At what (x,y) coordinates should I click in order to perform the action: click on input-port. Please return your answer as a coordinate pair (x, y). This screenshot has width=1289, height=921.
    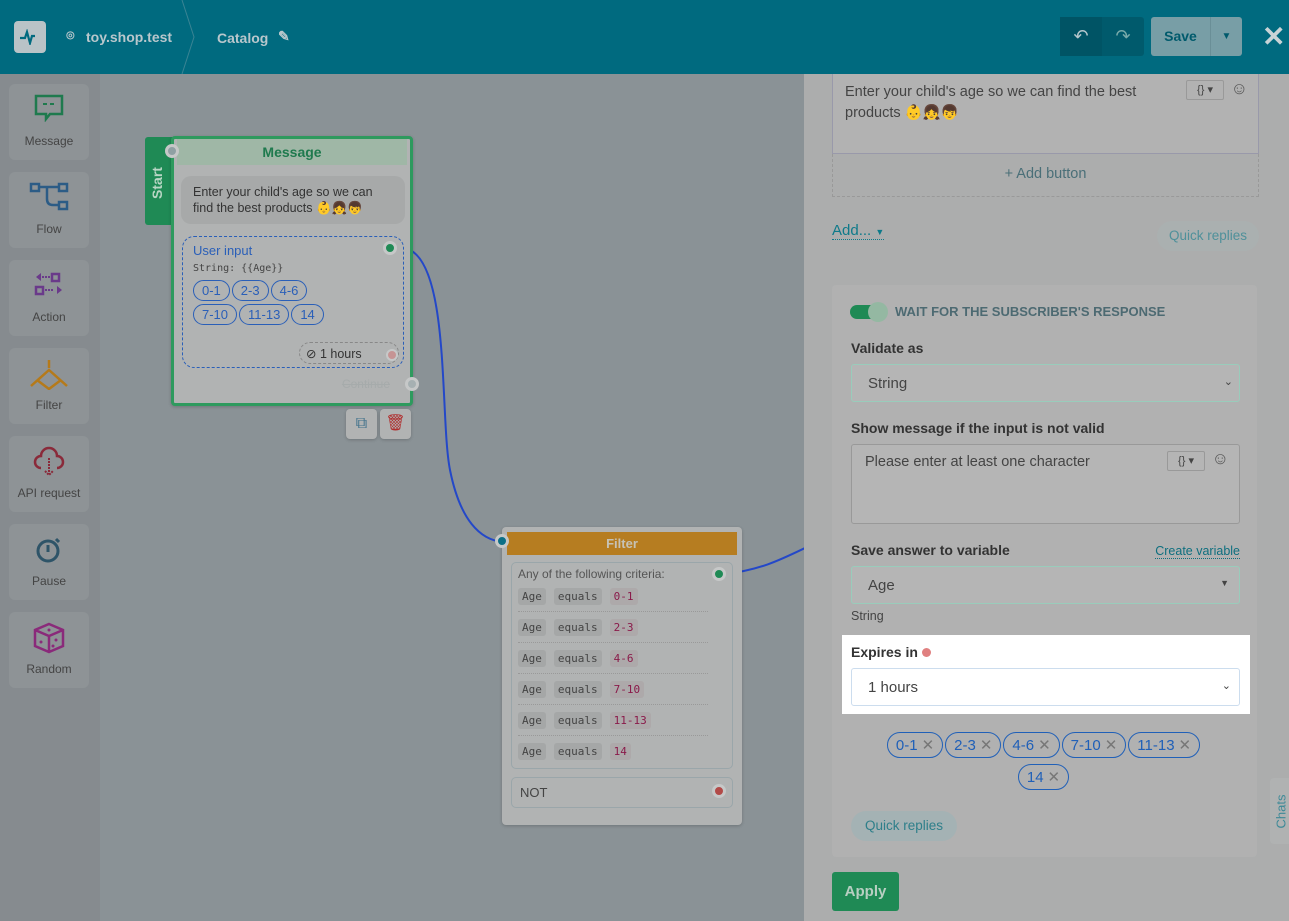
    Looking at the image, I should click on (172, 151).